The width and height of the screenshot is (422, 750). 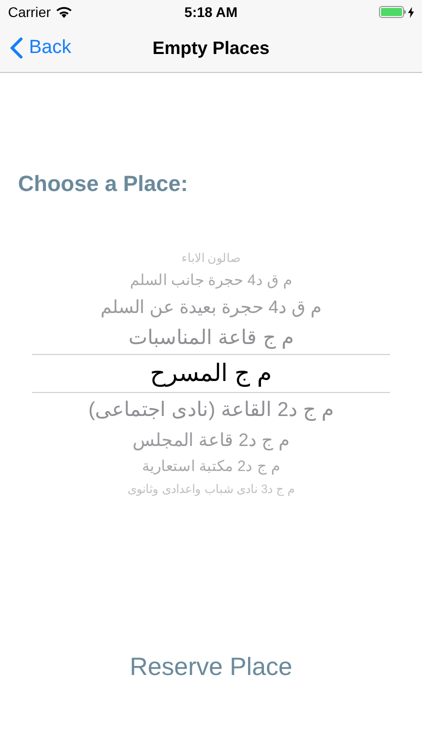 I want to click on picker-option: م ق د4 حجرة بعيدة عن السلم, so click(x=211, y=307).